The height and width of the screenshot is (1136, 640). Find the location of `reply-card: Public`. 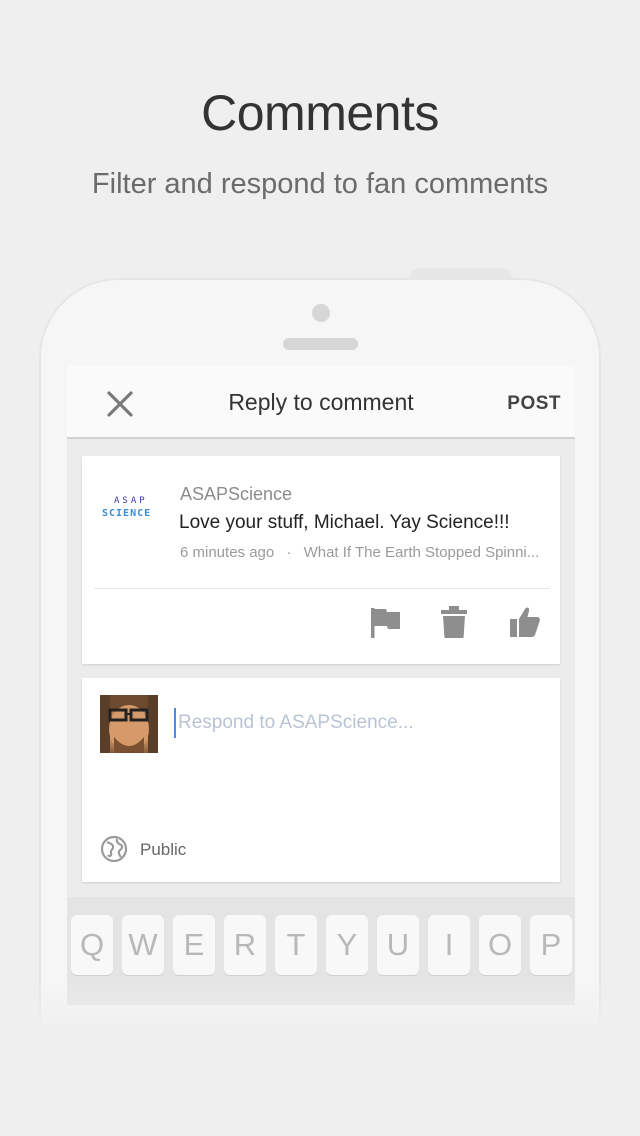

reply-card: Public is located at coordinates (321, 780).